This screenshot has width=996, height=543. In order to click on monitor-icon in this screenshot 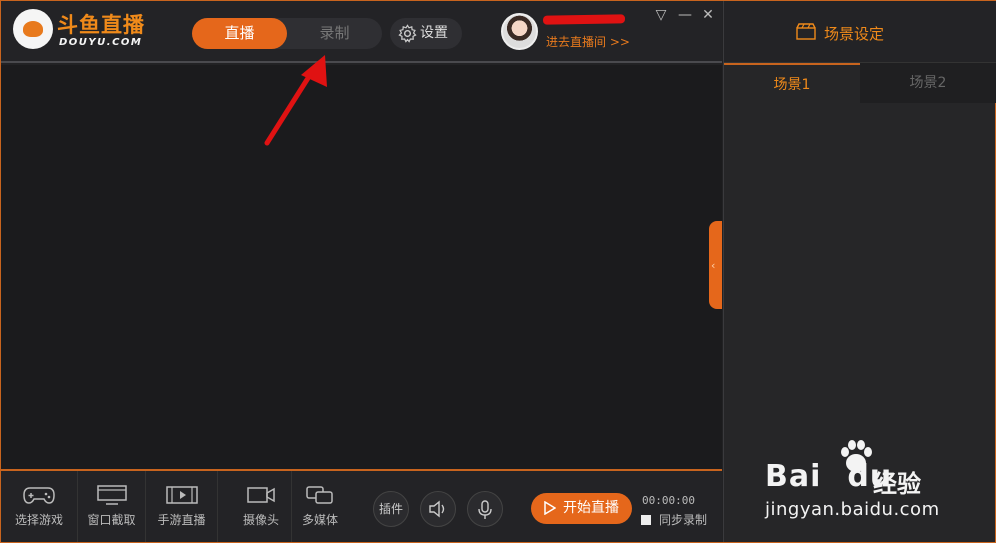, I will do `click(111, 495)`.